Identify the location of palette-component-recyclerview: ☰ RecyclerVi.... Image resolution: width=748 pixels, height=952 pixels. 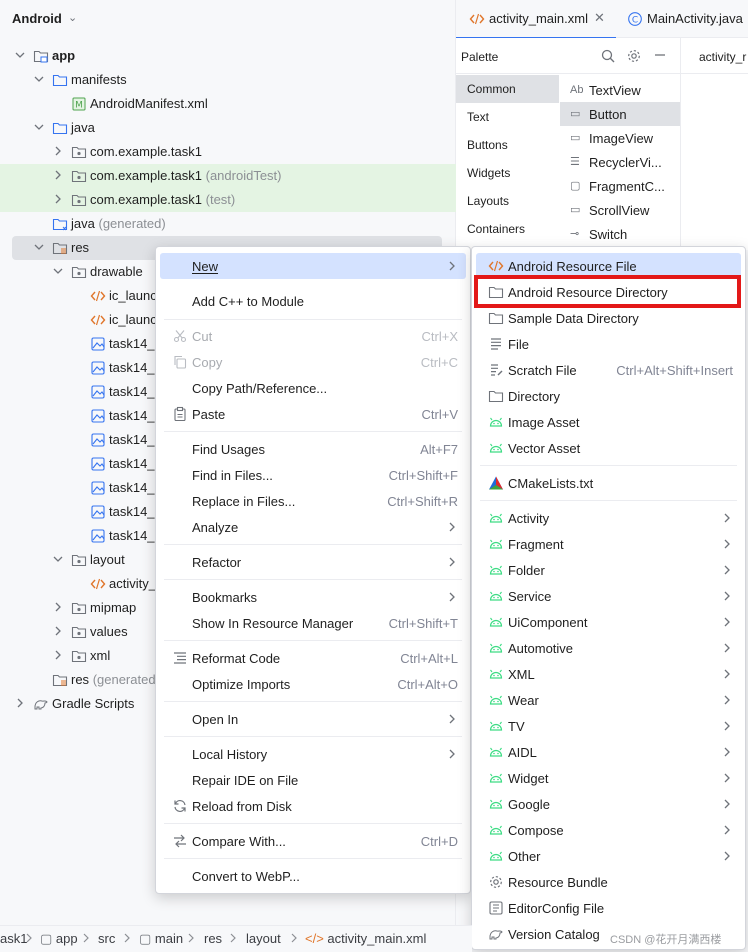
(620, 162).